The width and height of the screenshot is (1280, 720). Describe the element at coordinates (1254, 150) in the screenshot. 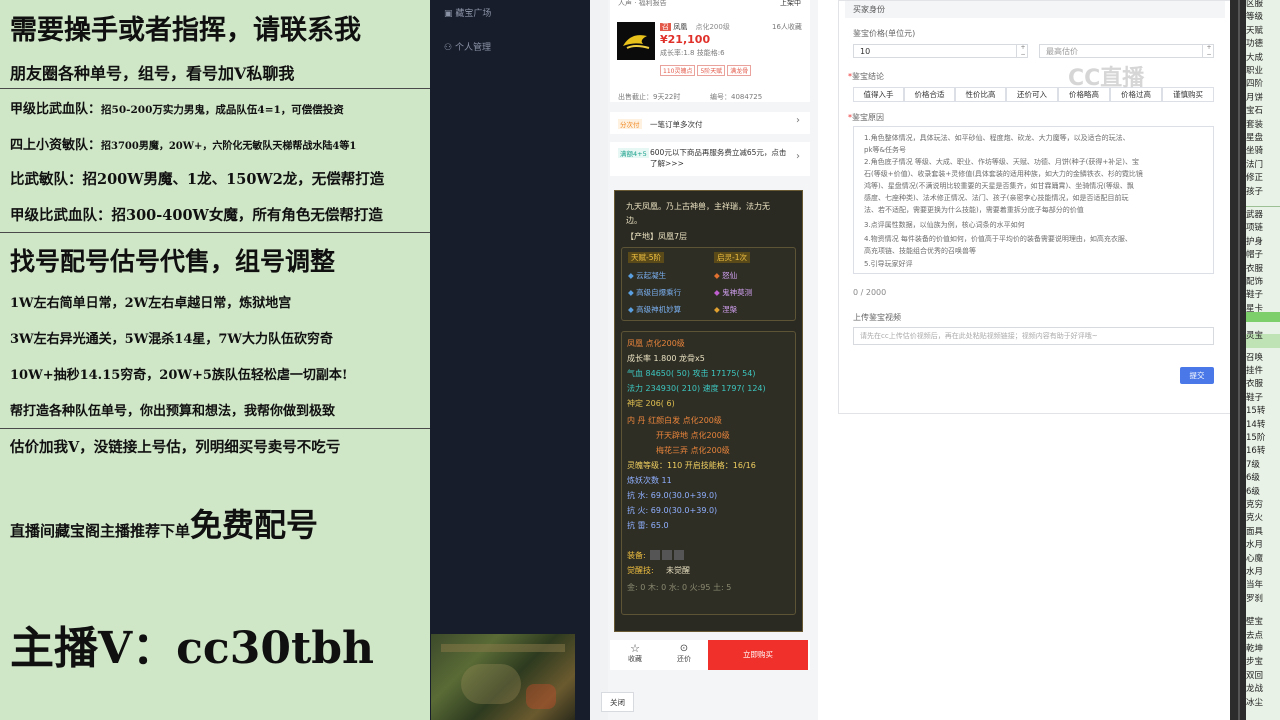

I see `sheet-cell: 坐骑` at that location.